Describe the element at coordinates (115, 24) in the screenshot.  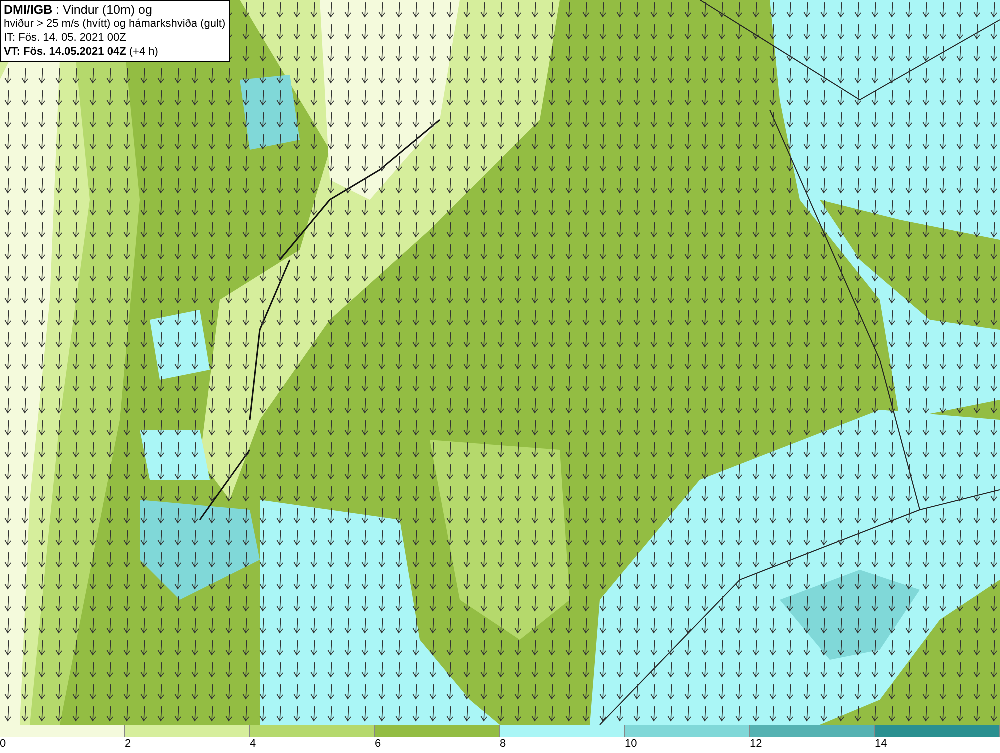
I see `title-line: hviður > 25 m/s (hvítt) og hámarkshviða (gult)` at that location.